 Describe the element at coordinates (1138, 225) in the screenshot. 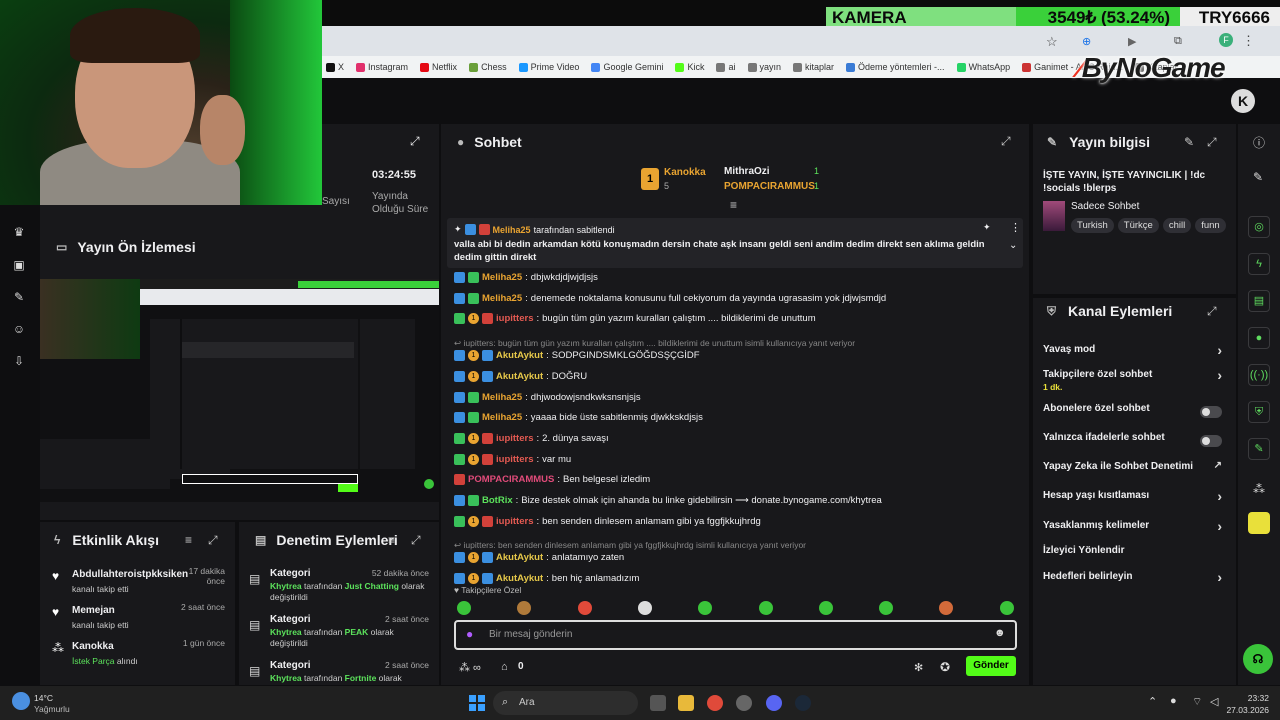

I see `tag-pill: Türkçe` at that location.